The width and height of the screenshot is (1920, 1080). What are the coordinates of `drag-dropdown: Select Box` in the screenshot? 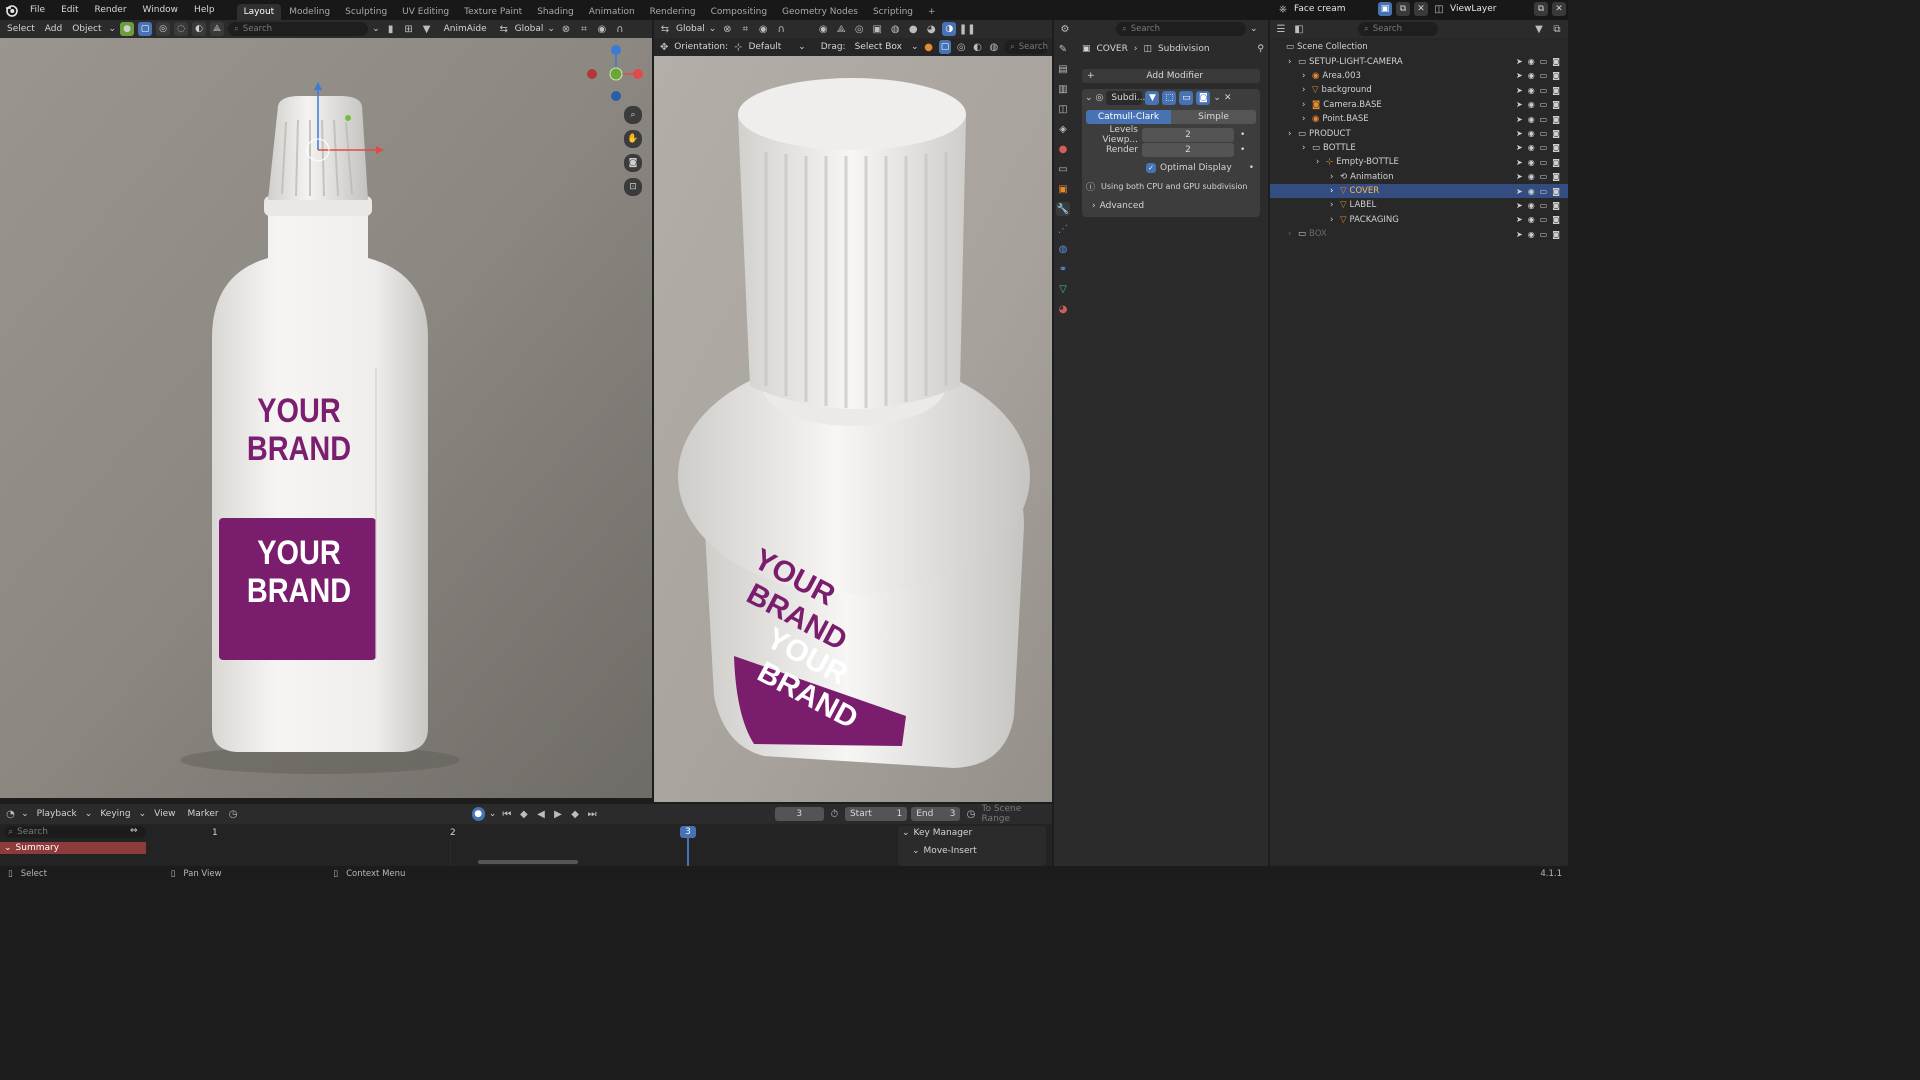 It's located at (878, 47).